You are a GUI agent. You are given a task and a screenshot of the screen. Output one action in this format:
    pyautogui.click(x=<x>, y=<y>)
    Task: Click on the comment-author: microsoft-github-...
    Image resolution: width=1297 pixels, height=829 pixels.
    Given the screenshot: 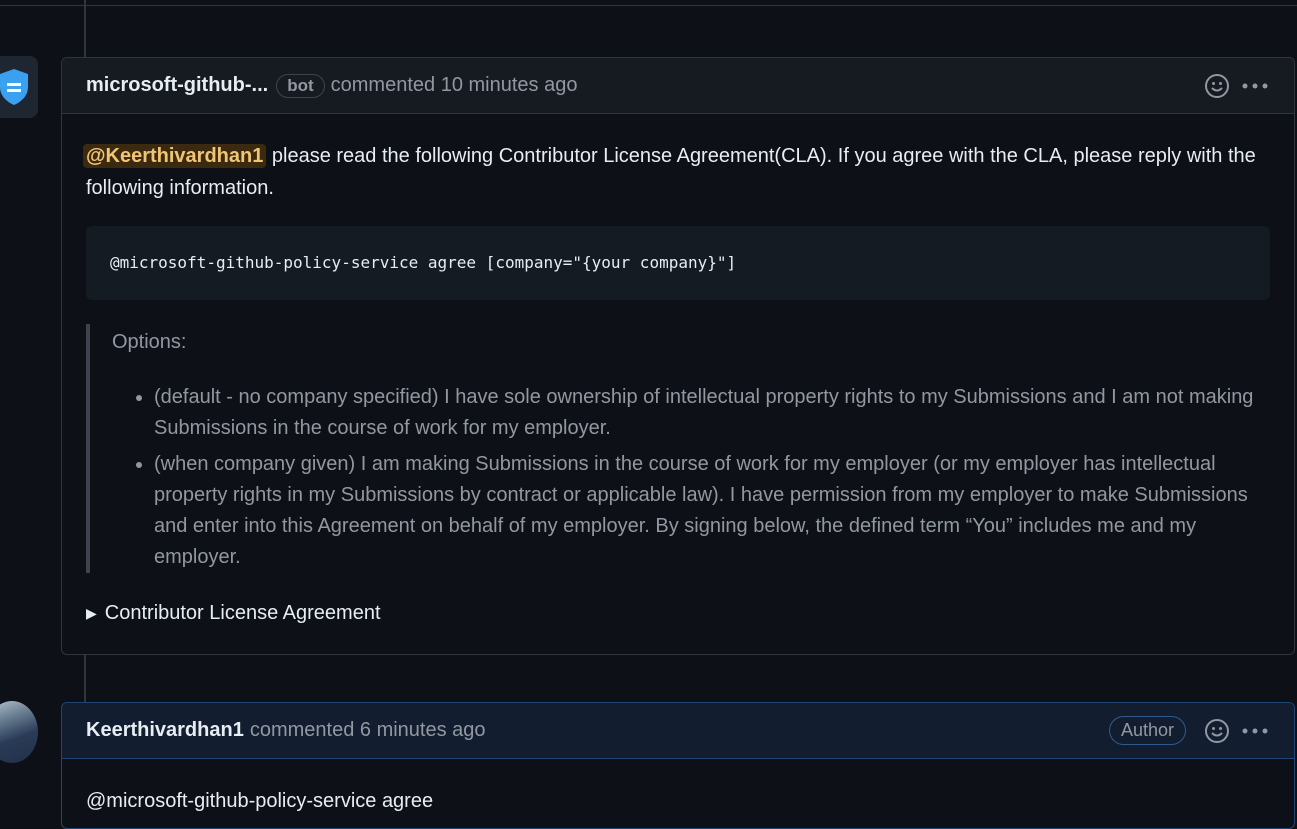 What is the action you would take?
    pyautogui.click(x=177, y=85)
    